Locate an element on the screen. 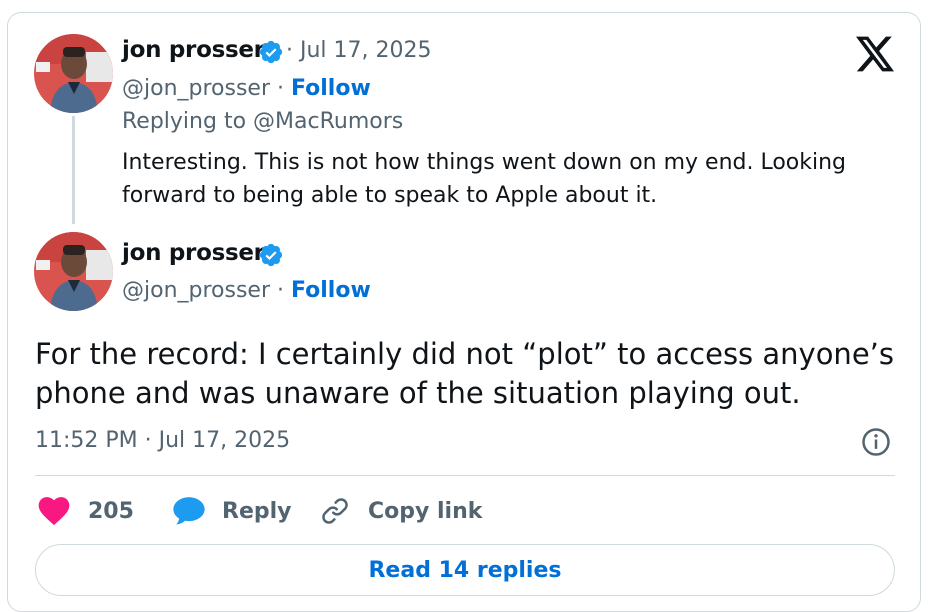 Image resolution: width=930 pixels, height=612 pixels. heart-icon is located at coordinates (54, 511).